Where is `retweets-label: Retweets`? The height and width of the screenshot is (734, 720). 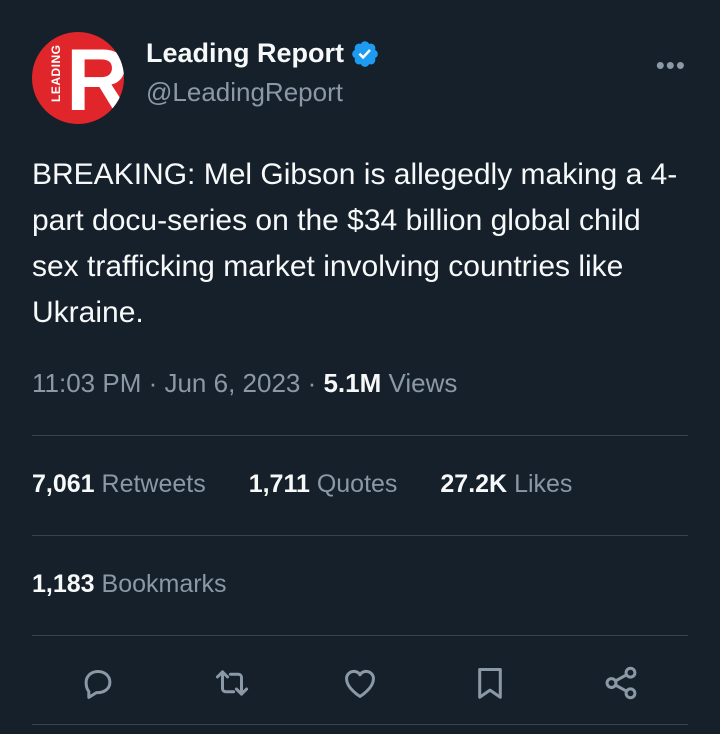 retweets-label: Retweets is located at coordinates (153, 484).